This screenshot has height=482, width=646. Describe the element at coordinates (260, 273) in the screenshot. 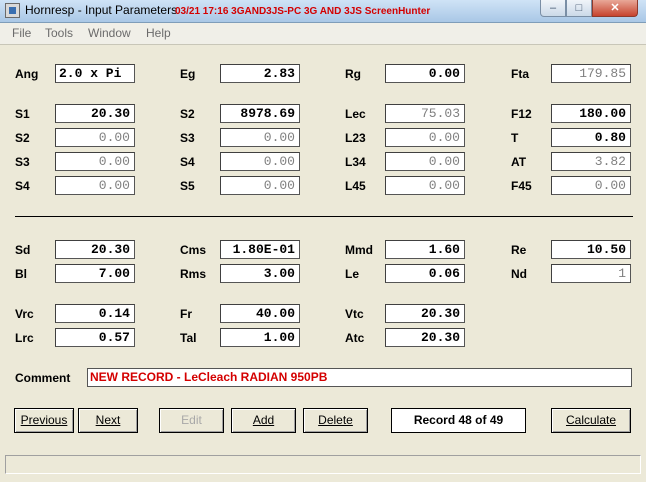

I see `field-rms: 3.00` at that location.